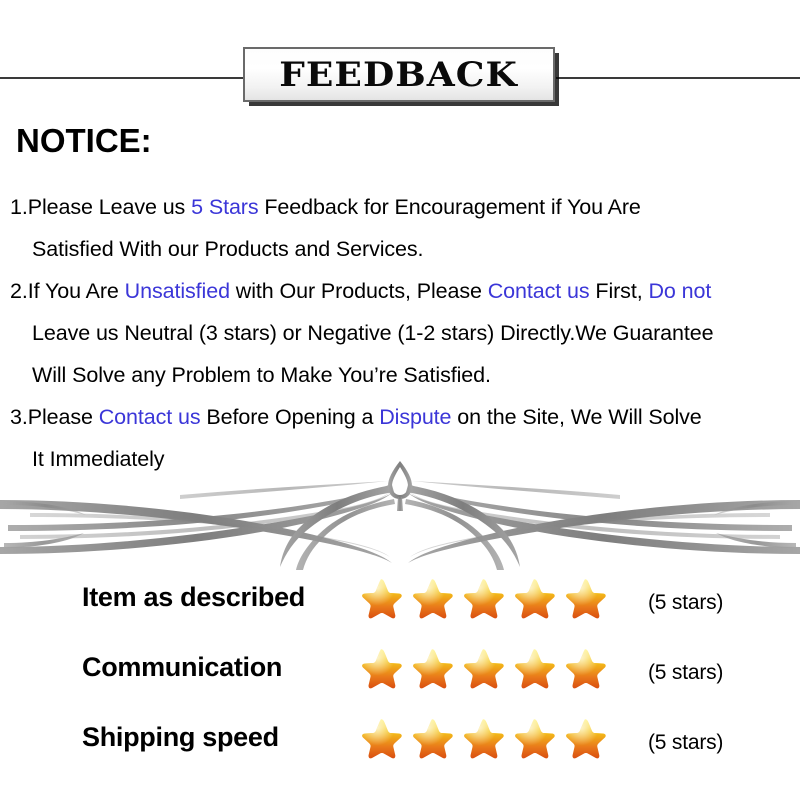 The height and width of the screenshot is (800, 800). Describe the element at coordinates (19, 207) in the screenshot. I see `notice-item-number: 1.` at that location.